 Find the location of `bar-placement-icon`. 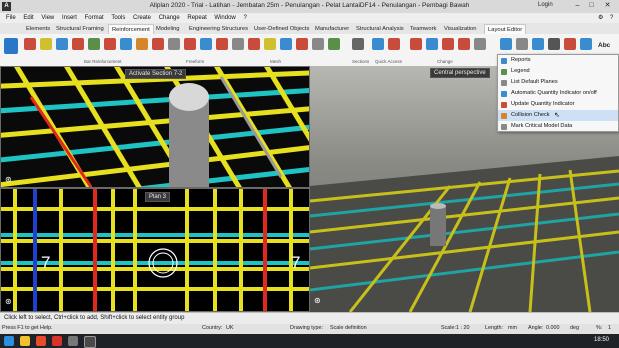

bar-placement-icon is located at coordinates (46, 44).